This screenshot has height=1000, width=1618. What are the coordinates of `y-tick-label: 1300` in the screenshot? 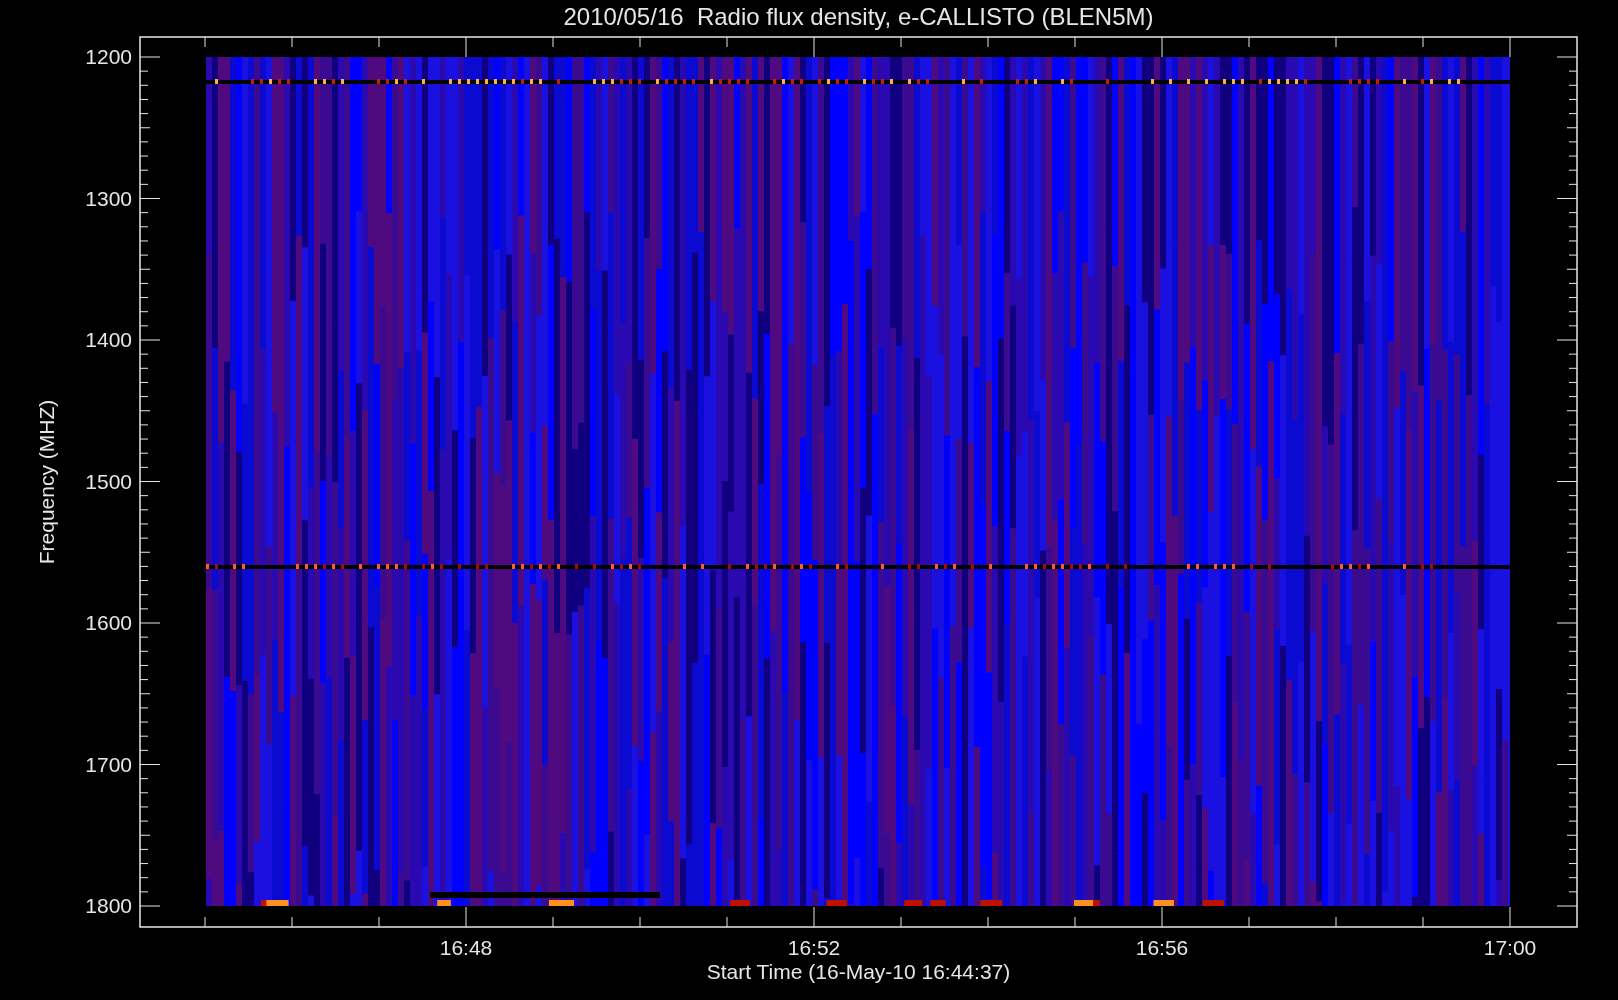 It's located at (108, 198).